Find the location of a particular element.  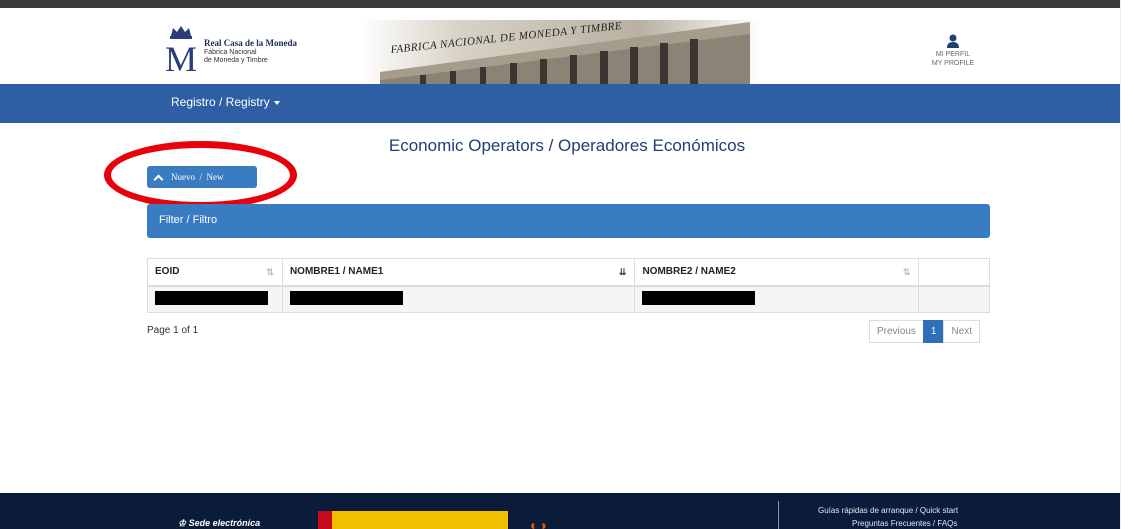

flag-stripe is located at coordinates (325, 520).